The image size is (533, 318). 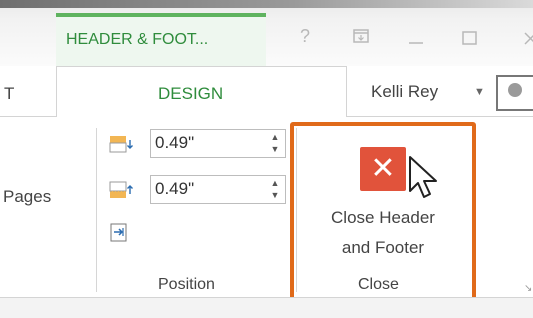 What do you see at coordinates (121, 144) in the screenshot?
I see `header-position-icon` at bounding box center [121, 144].